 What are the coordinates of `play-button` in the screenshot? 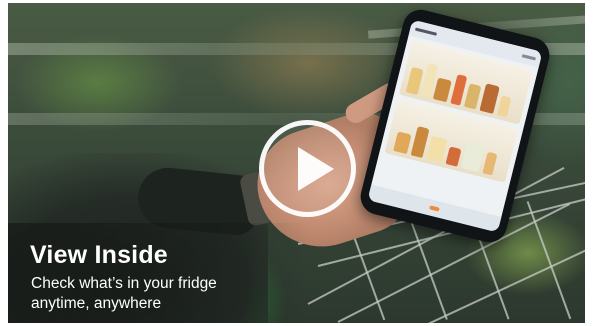 It's located at (307, 168).